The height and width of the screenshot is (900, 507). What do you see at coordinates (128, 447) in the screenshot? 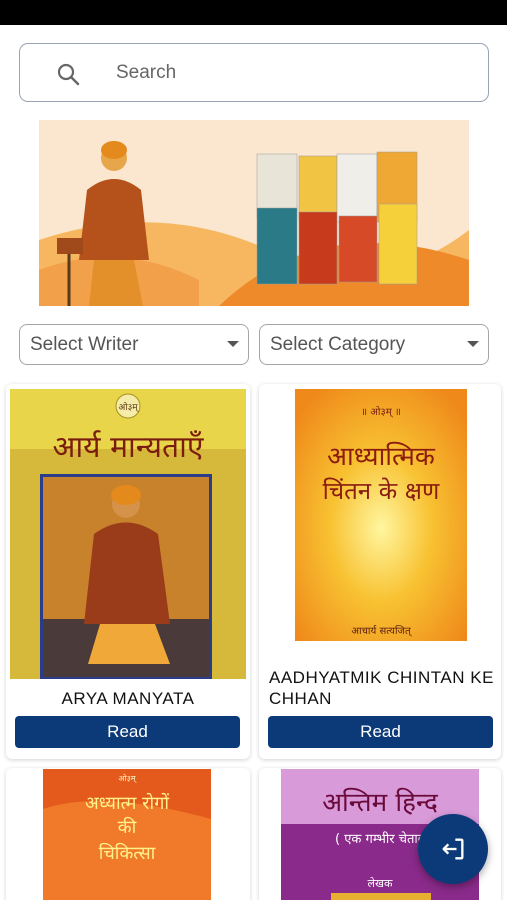
I see `cover-text-main: आर्य मान्यताएँ` at bounding box center [128, 447].